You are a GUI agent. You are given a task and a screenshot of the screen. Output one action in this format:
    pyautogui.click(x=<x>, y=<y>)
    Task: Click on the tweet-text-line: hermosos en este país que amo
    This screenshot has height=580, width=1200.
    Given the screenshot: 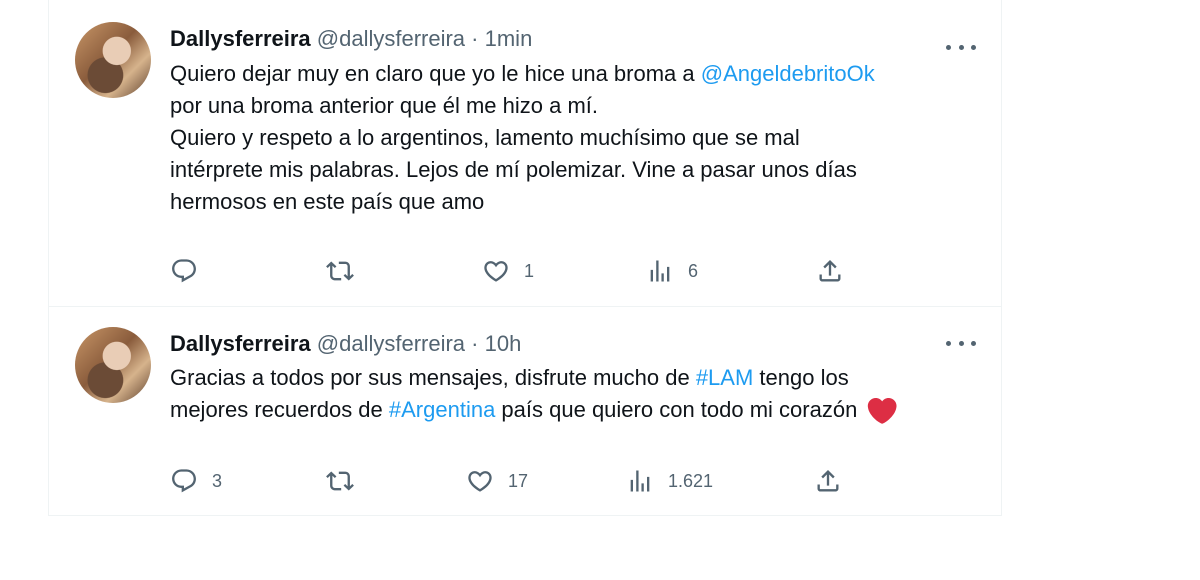 What is the action you would take?
    pyautogui.click(x=327, y=201)
    